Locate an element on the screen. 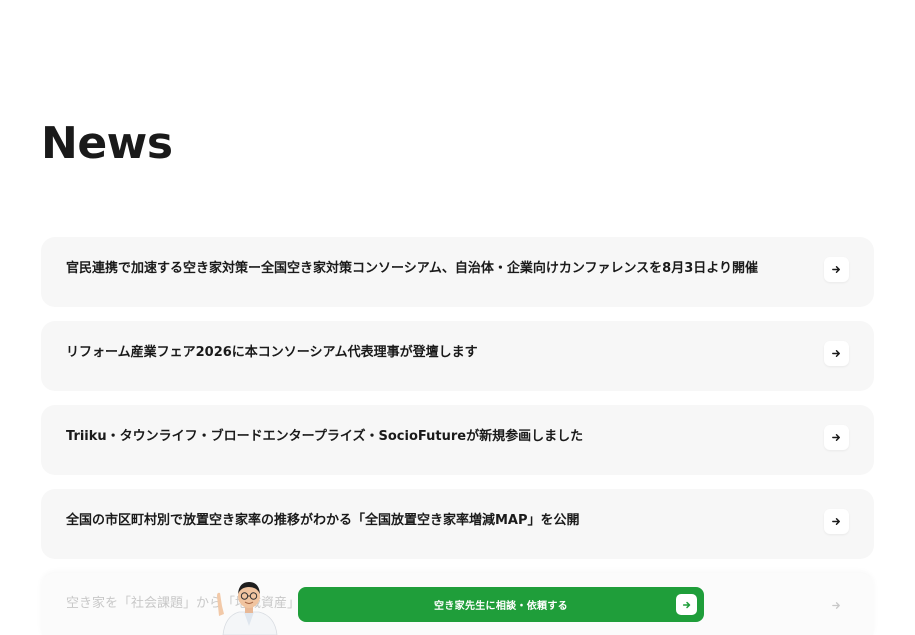  news-item: 全国の市区町村別で放置空き家率の推移がわかる「全国放置空き家率増減MAP」を公開 is located at coordinates (457, 524).